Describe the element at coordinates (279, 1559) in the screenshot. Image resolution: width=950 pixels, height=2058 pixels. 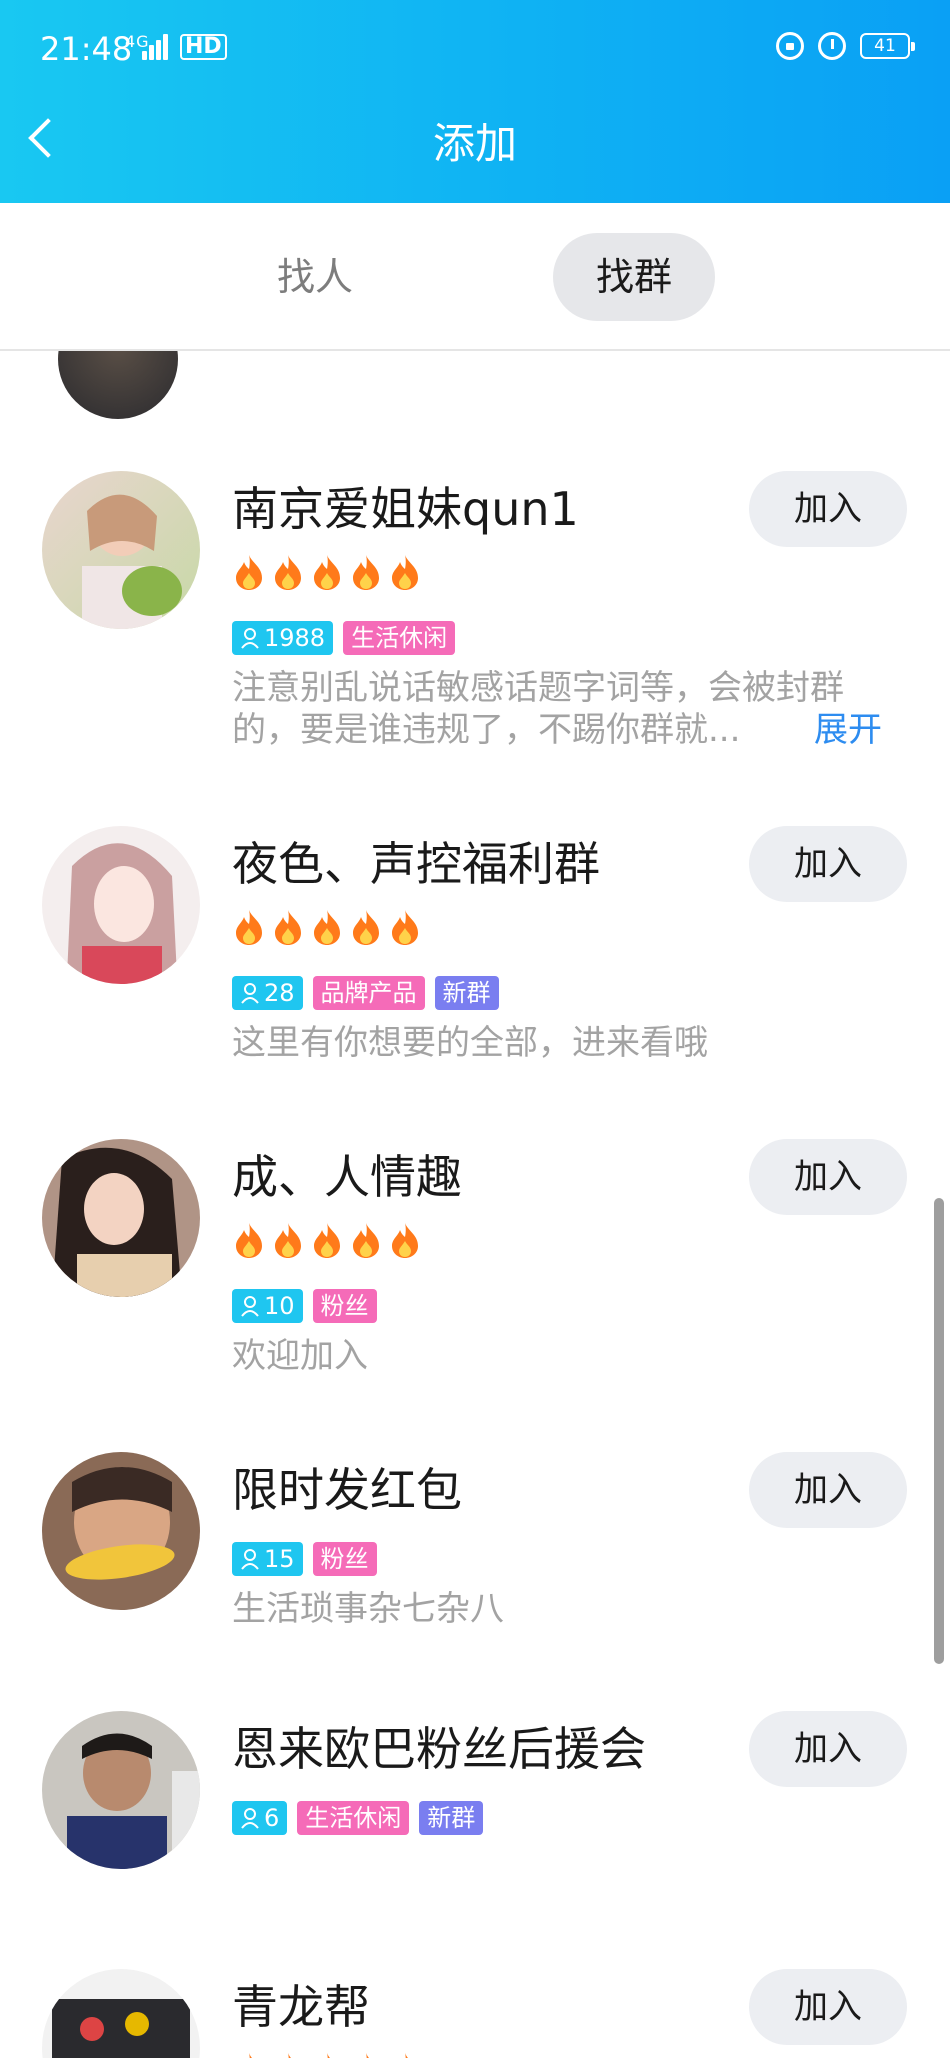
I see `member-count: 15` at that location.